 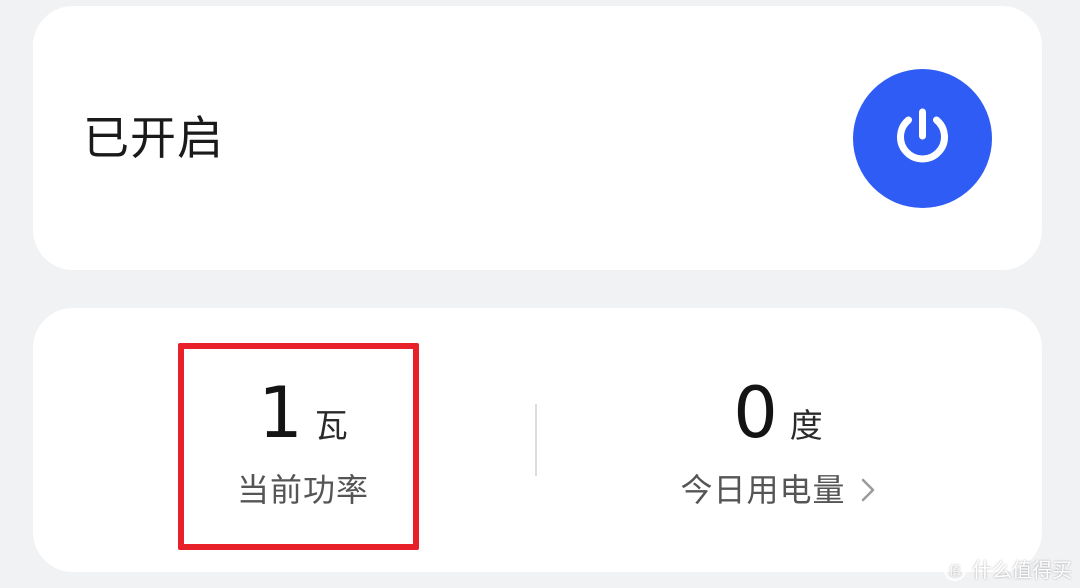 I want to click on power-toggle-button, so click(x=922, y=138).